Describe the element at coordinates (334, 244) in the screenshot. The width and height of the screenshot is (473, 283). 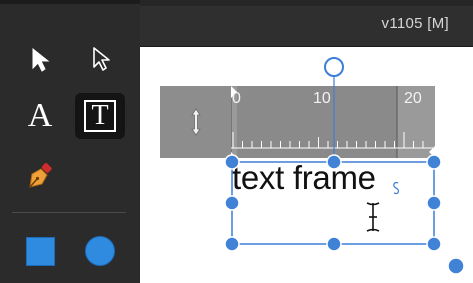
I see `resize-handle-bottom` at that location.